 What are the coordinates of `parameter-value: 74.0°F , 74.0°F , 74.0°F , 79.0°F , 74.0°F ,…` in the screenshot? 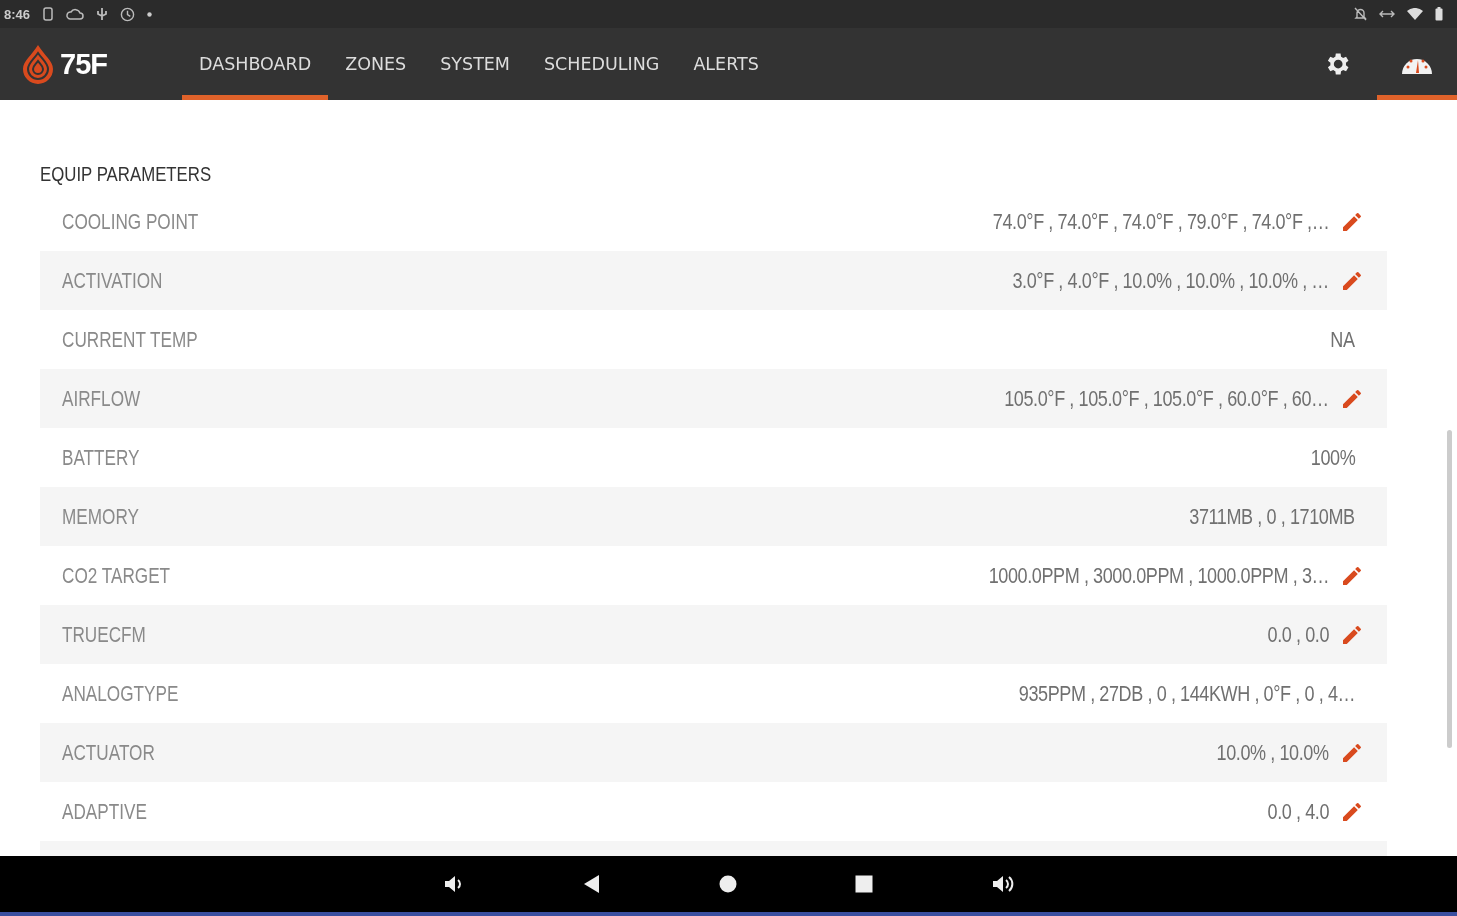 It's located at (1160, 221).